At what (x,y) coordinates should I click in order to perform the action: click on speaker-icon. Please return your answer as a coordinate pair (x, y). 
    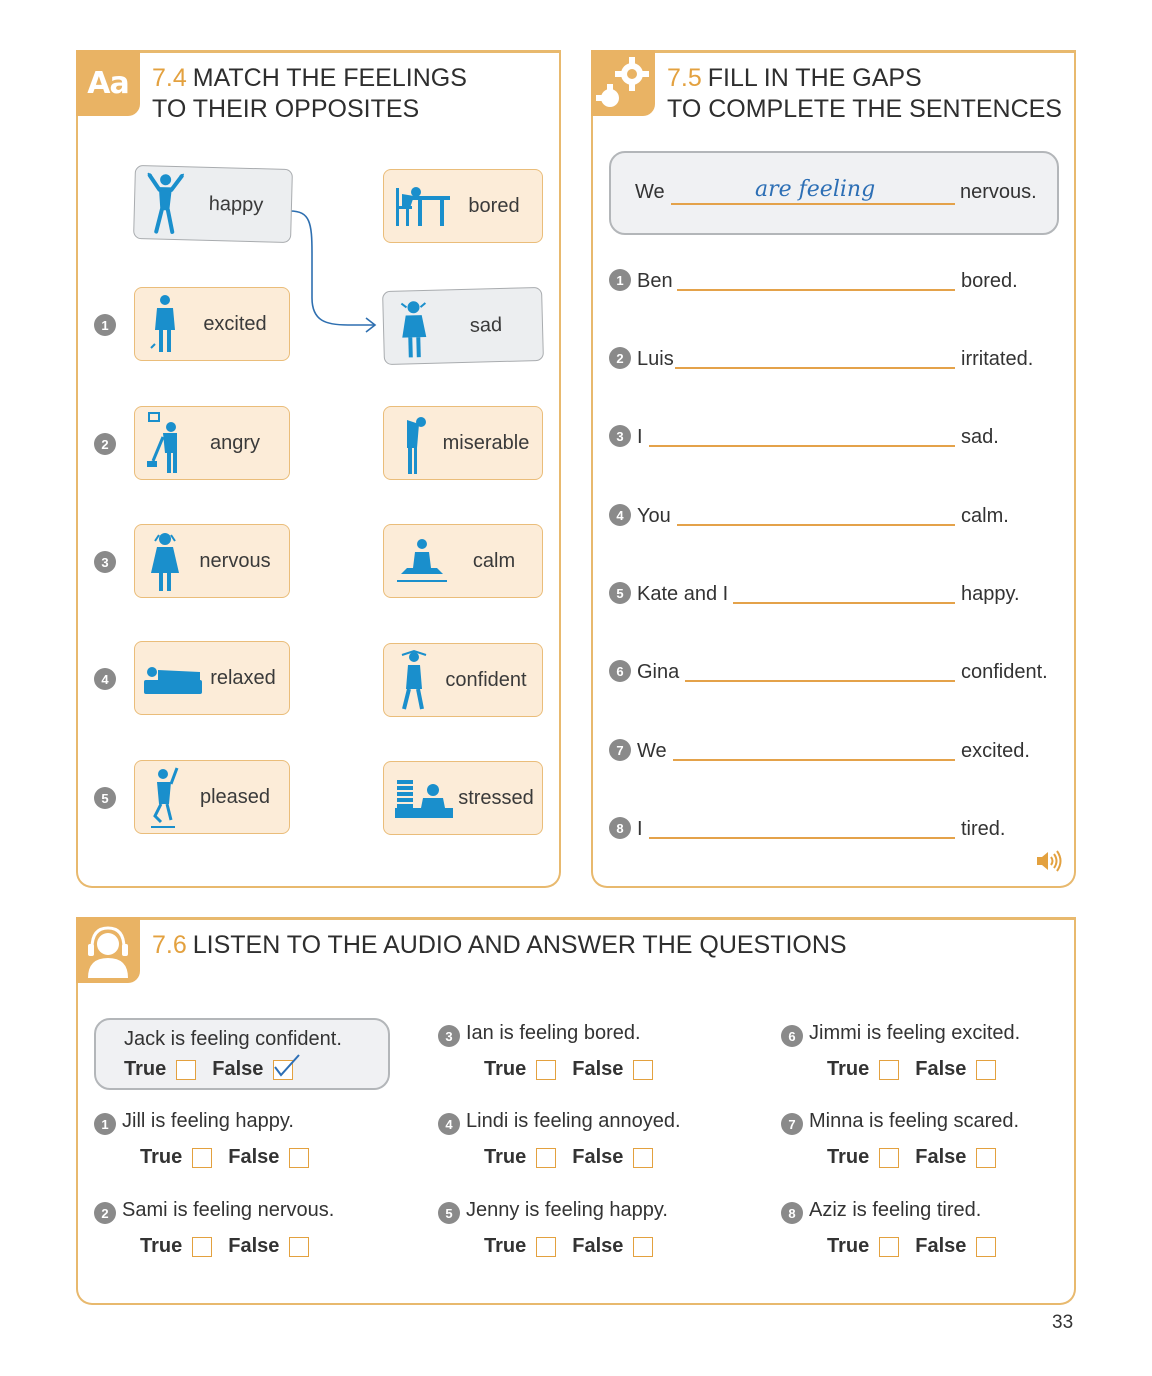
    Looking at the image, I should click on (1049, 861).